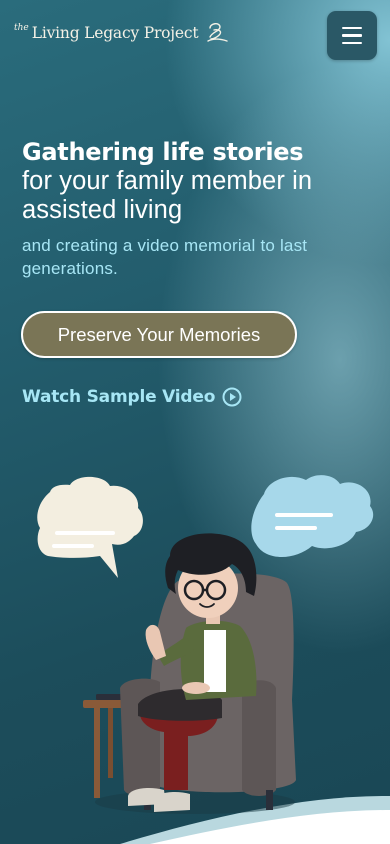 This screenshot has height=844, width=390. I want to click on site-header: the Living Legacy Project, so click(195, 35).